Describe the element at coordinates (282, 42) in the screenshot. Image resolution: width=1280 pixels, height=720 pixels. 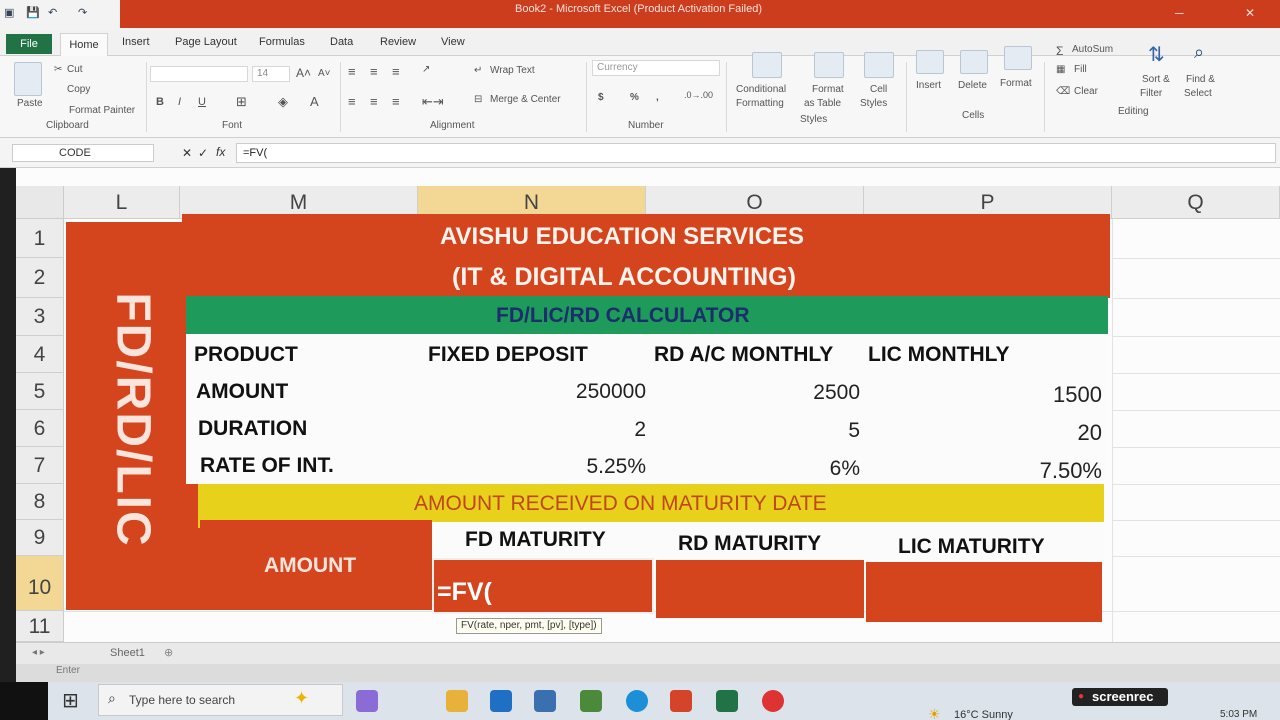
I see `tab-formulas: Formulas` at that location.